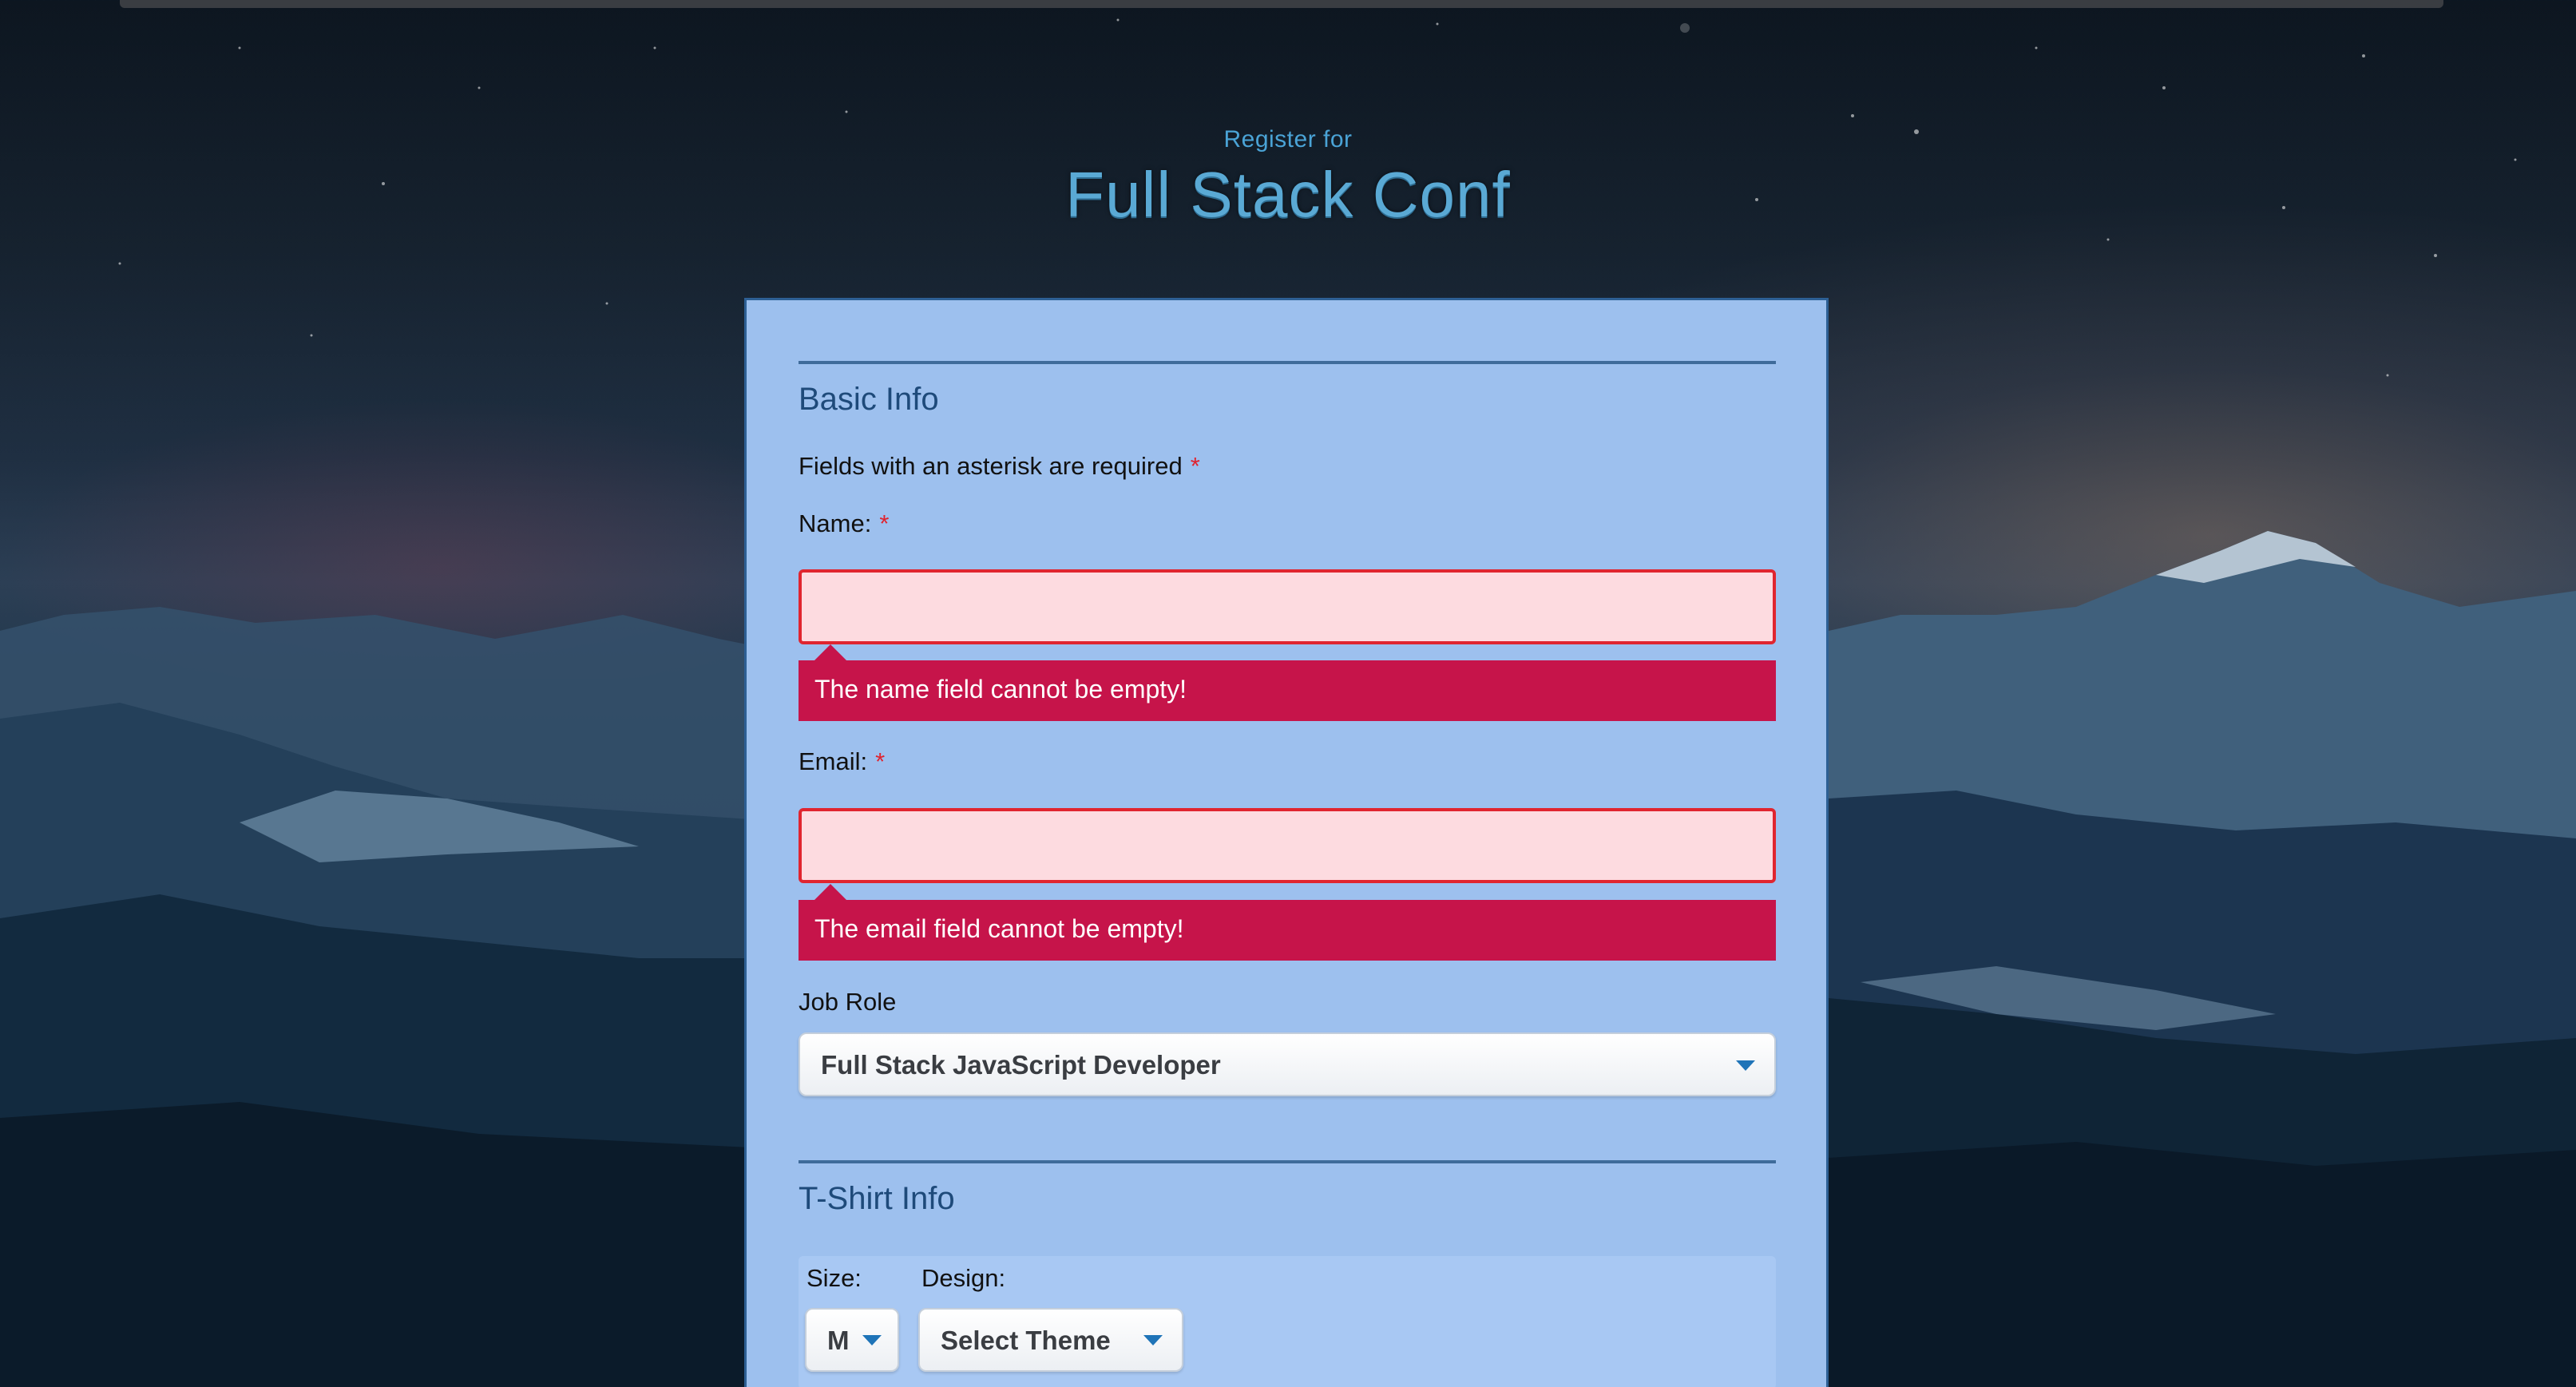 Image resolution: width=2576 pixels, height=1387 pixels. I want to click on name-label: Name: *, so click(844, 523).